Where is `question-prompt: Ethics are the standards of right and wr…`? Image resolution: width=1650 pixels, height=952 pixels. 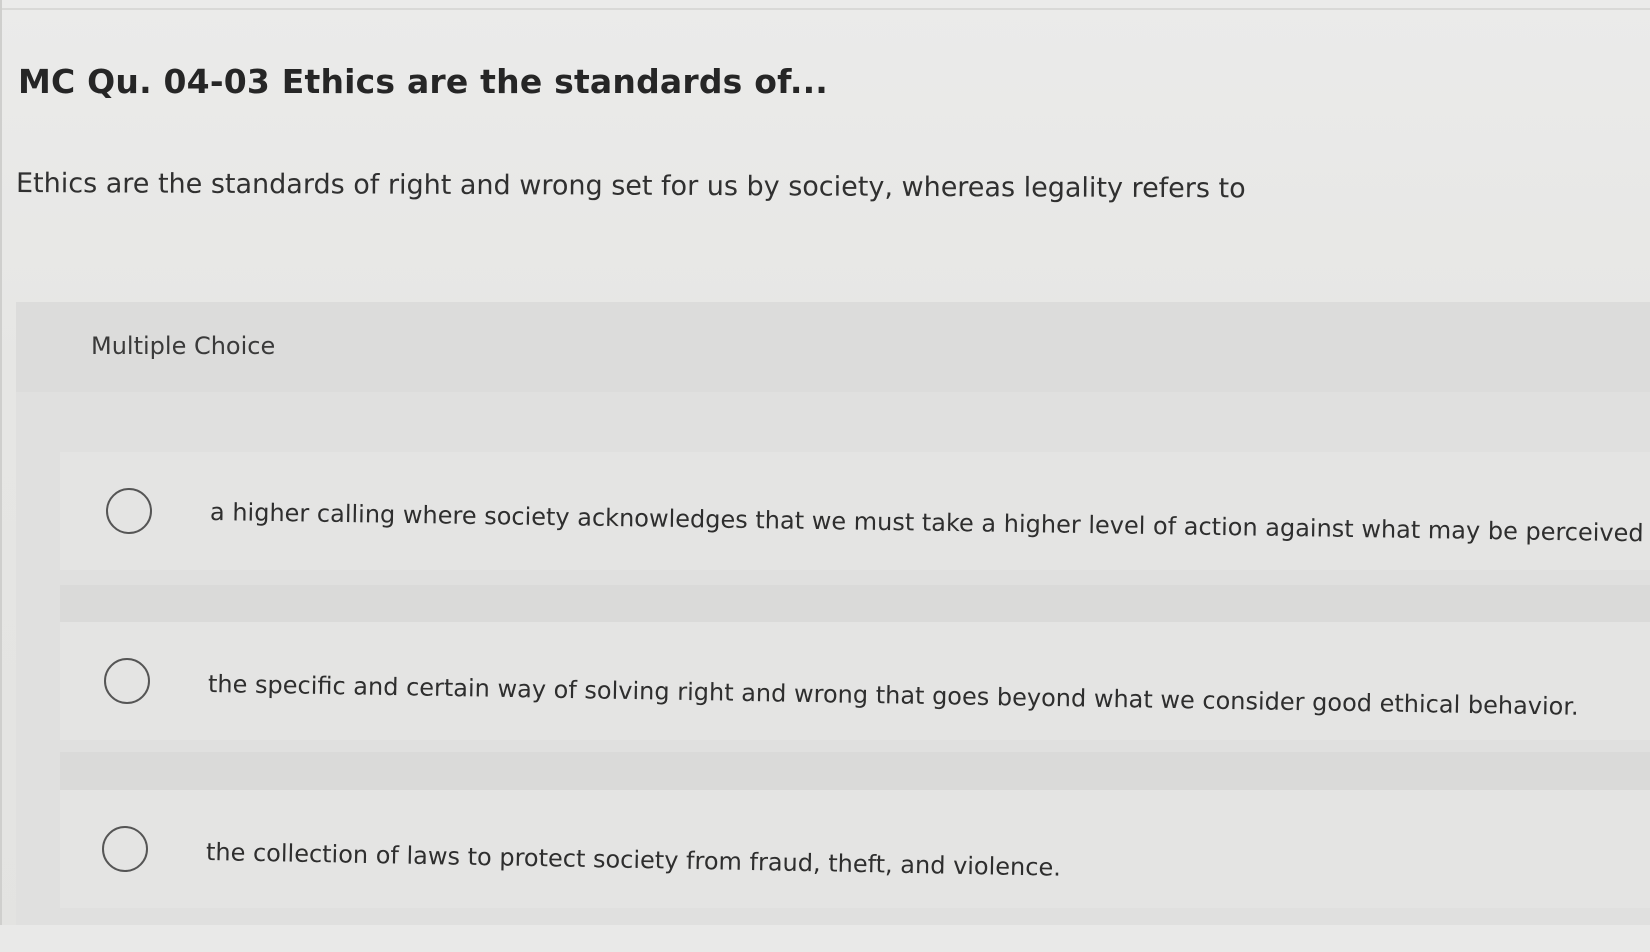
question-prompt: Ethics are the standards of right and wr… is located at coordinates (630, 186).